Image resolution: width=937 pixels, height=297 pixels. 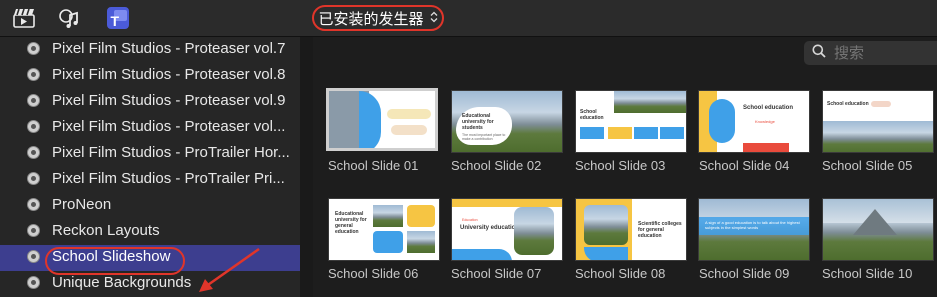 What do you see at coordinates (106, 230) in the screenshot?
I see `sidebar-item-label: Reckon Layouts` at bounding box center [106, 230].